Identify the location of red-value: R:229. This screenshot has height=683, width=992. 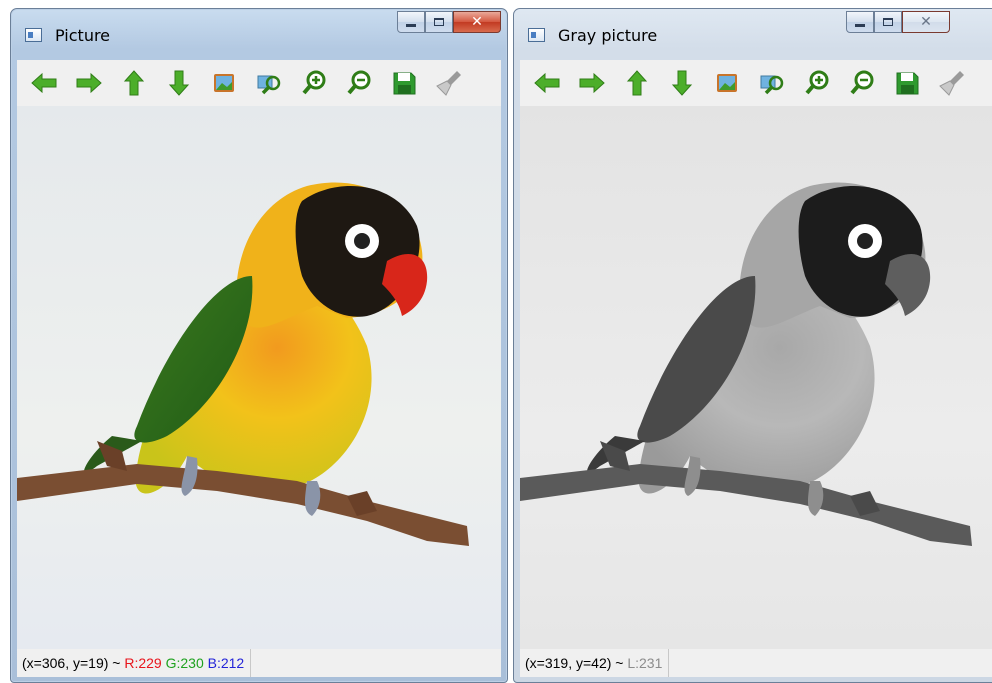
(143, 663).